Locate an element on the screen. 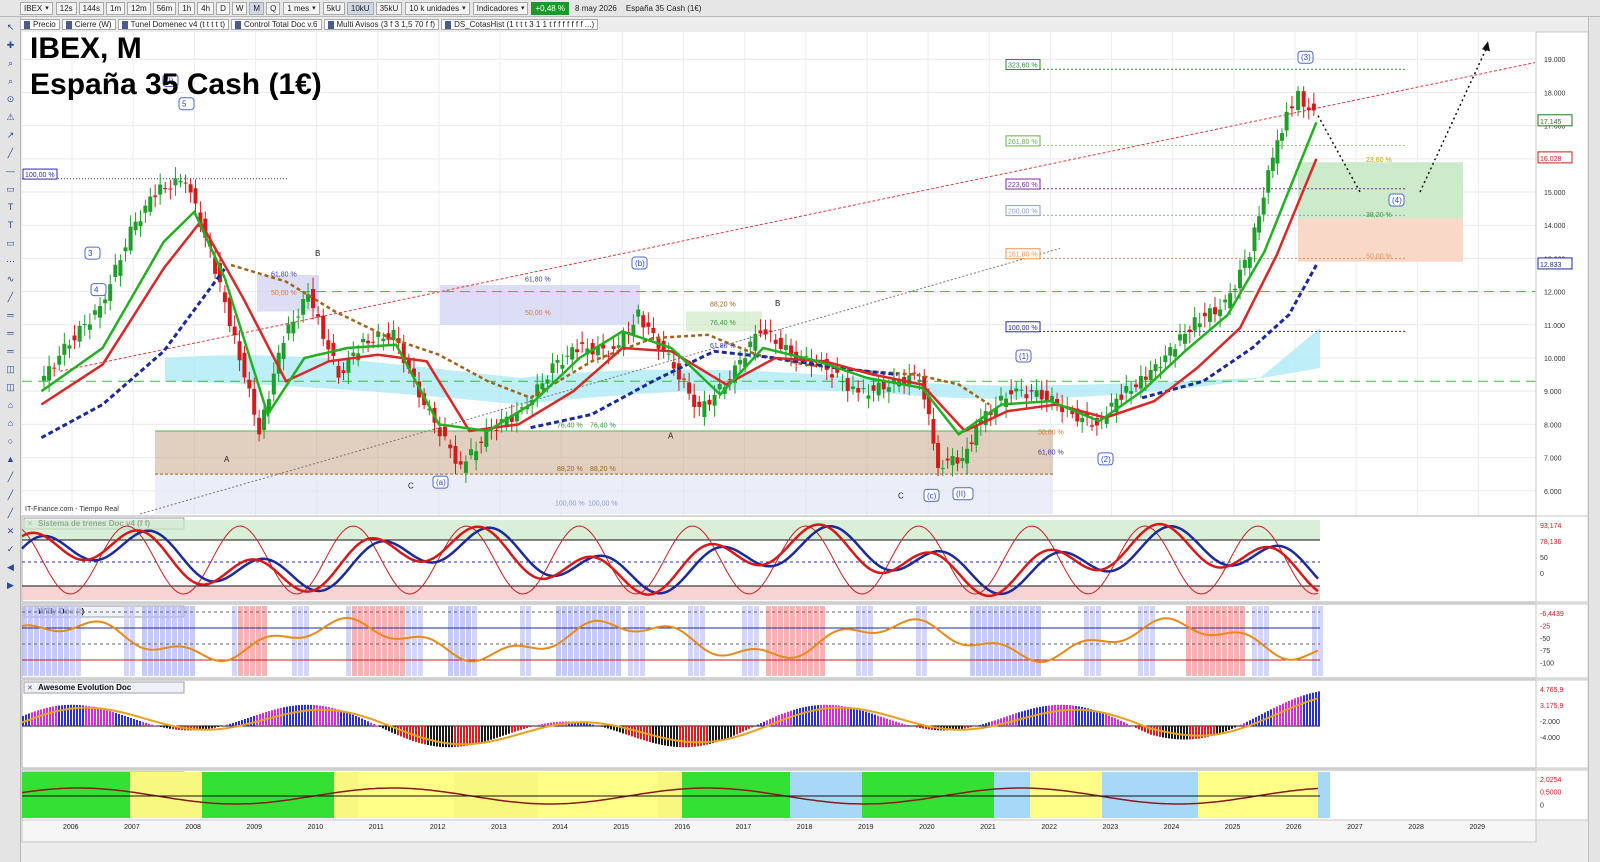  timeframe-12s: 12s is located at coordinates (66, 8).